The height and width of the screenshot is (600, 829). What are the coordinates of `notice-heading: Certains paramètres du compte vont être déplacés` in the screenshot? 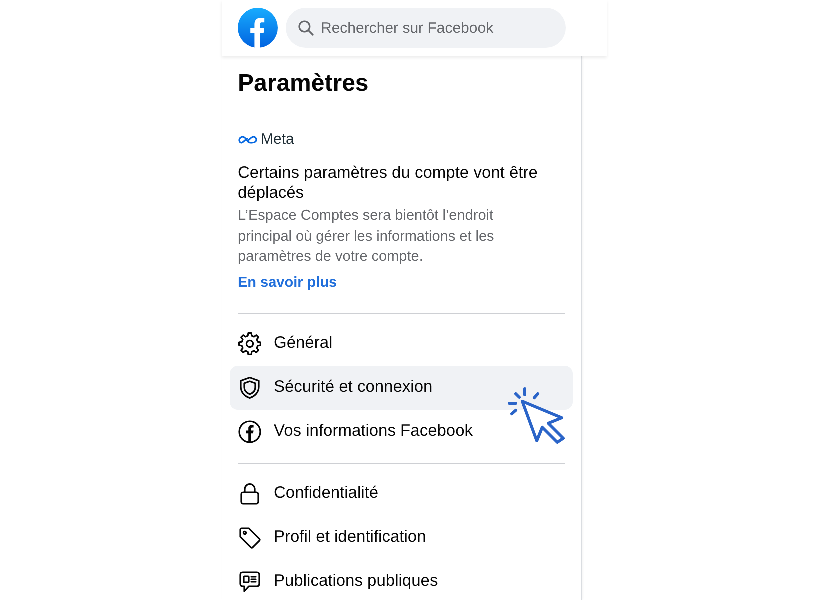 It's located at (388, 183).